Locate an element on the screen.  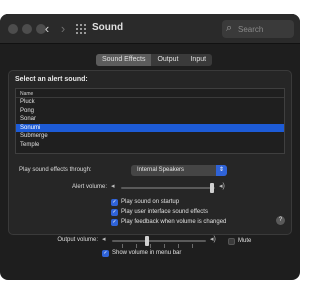
alert-volume-label: Alert volume: is located at coordinates (89, 187).